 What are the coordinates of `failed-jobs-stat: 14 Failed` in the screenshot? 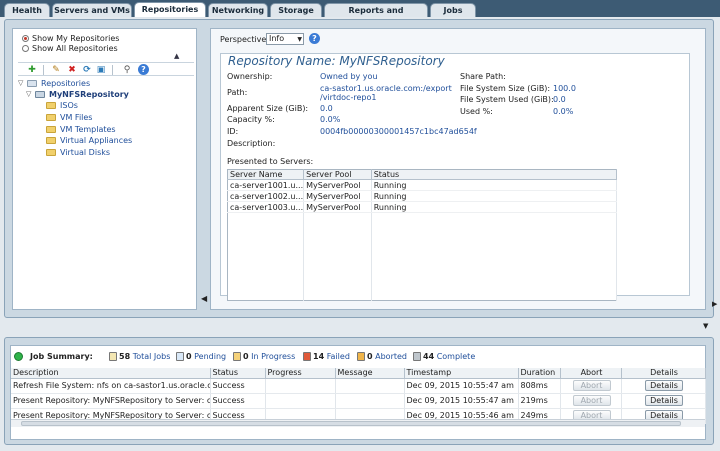 It's located at (326, 356).